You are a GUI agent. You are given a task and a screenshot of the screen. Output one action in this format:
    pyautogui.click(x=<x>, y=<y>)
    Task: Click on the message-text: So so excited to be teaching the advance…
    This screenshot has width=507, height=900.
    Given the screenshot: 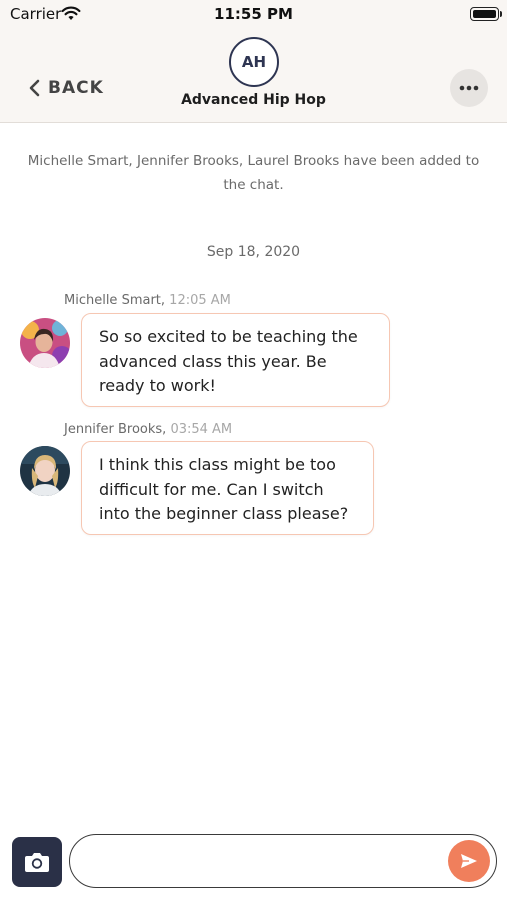 What is the action you would take?
    pyautogui.click(x=228, y=361)
    